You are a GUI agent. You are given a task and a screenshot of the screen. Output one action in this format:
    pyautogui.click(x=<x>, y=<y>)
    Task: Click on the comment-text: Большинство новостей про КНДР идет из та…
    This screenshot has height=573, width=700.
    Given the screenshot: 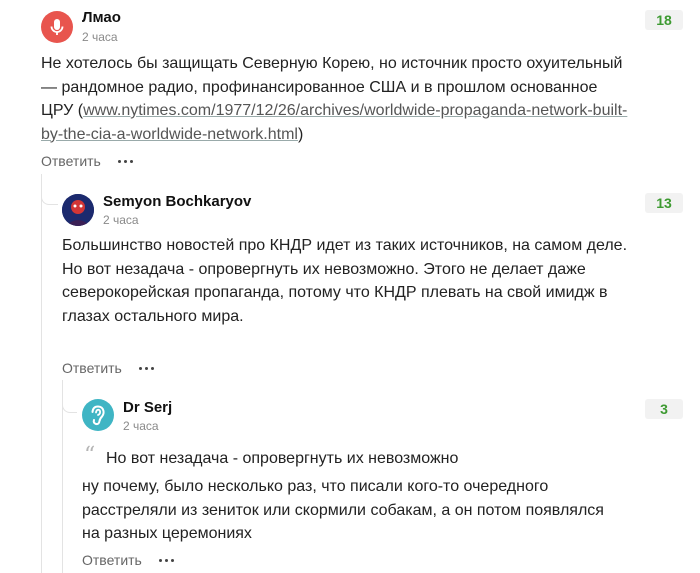 What is the action you would take?
    pyautogui.click(x=347, y=281)
    